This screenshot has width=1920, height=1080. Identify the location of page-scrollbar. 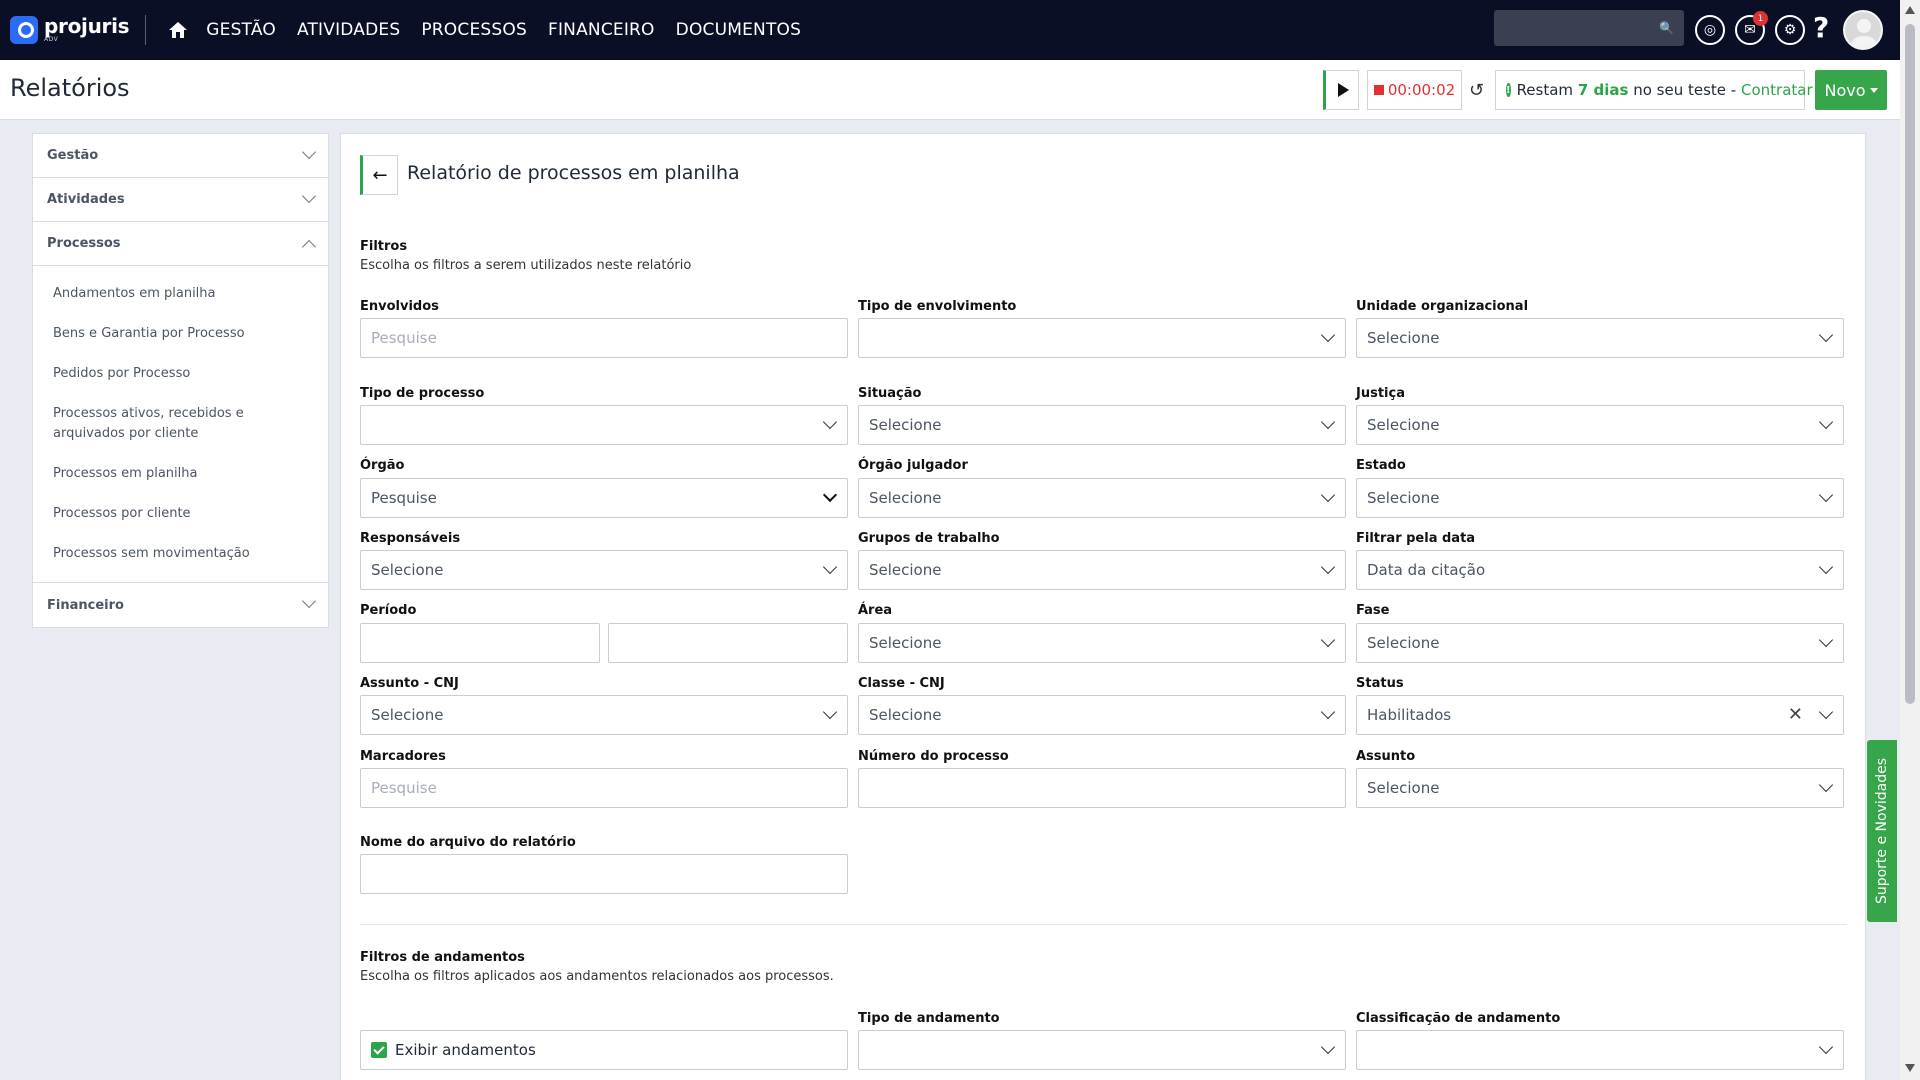
(1910, 540).